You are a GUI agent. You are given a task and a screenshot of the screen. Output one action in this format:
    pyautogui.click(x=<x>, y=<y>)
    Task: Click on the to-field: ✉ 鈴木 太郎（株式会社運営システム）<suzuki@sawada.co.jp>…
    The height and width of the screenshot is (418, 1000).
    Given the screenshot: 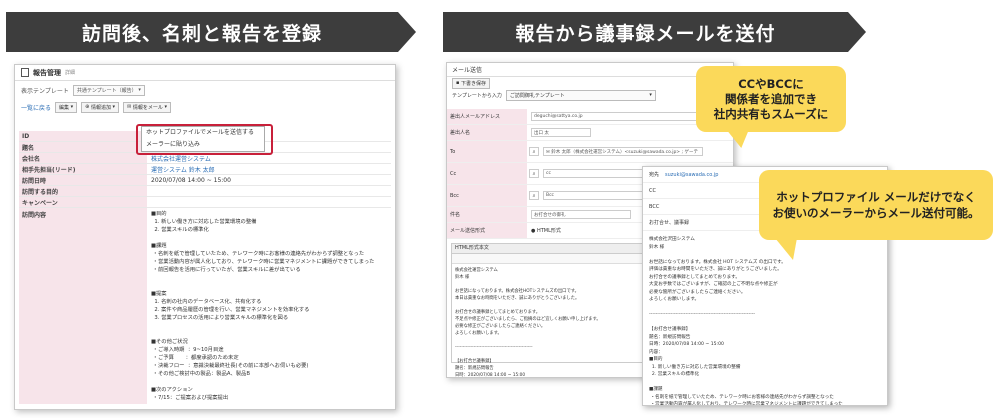 What is the action you would take?
    pyautogui.click(x=623, y=151)
    